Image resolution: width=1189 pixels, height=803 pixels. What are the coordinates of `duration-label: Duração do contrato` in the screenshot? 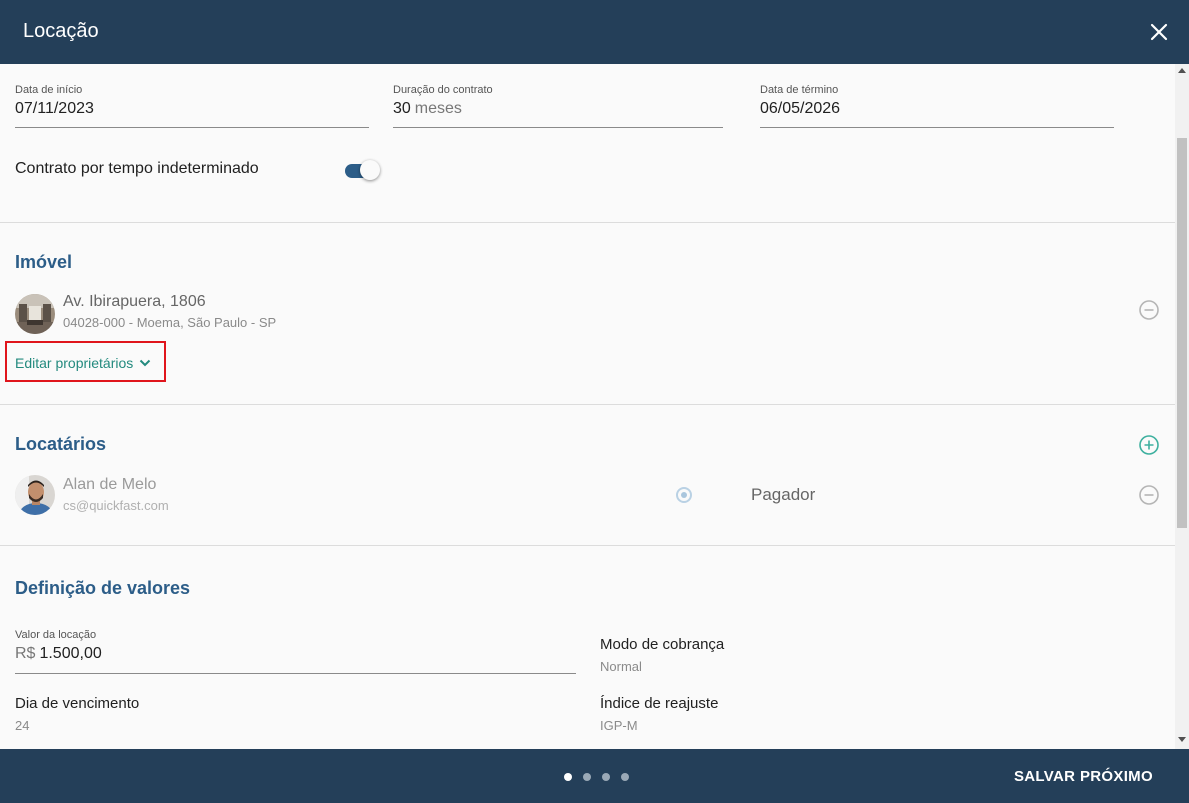 It's located at (443, 90).